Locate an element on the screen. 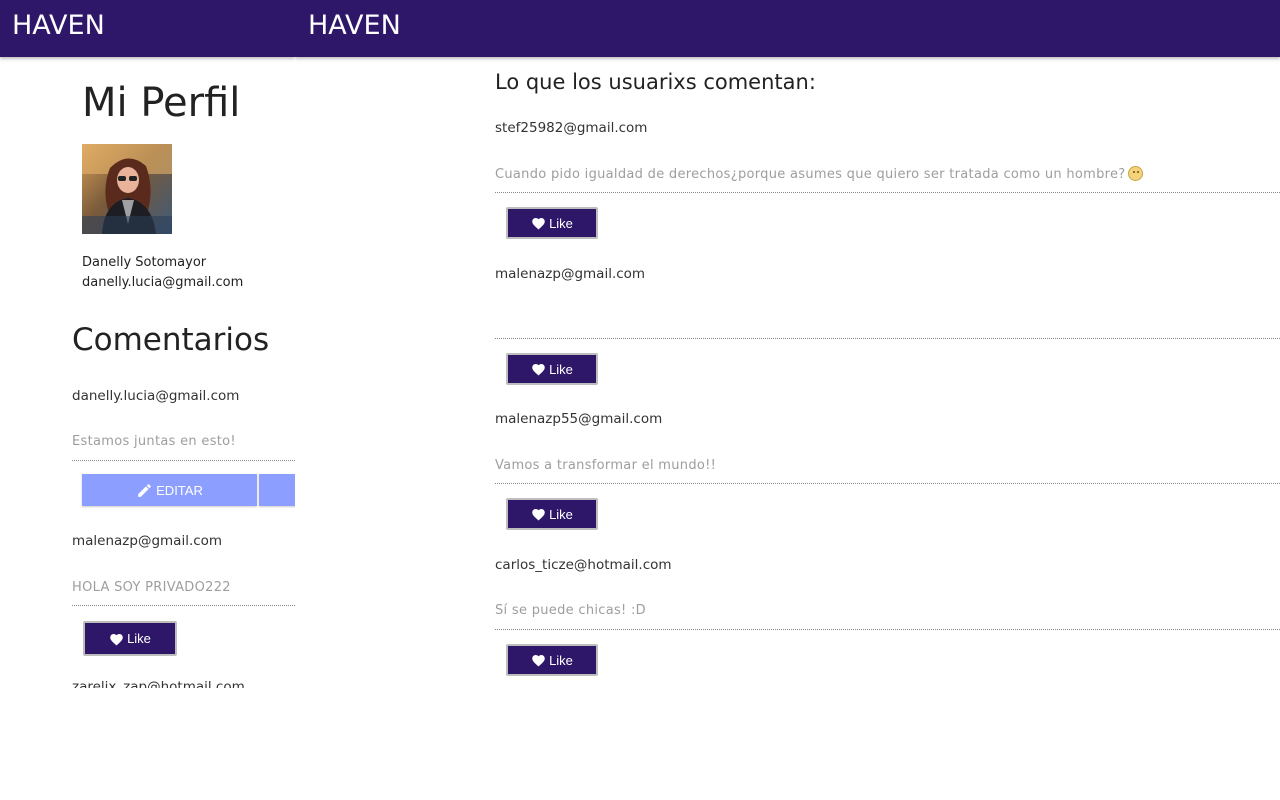 This screenshot has height=800, width=1280. neutral-face-emoji-icon is located at coordinates (1135, 173).